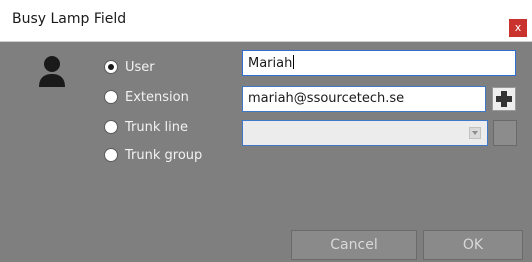  I want to click on name-input: Mariah, so click(379, 63).